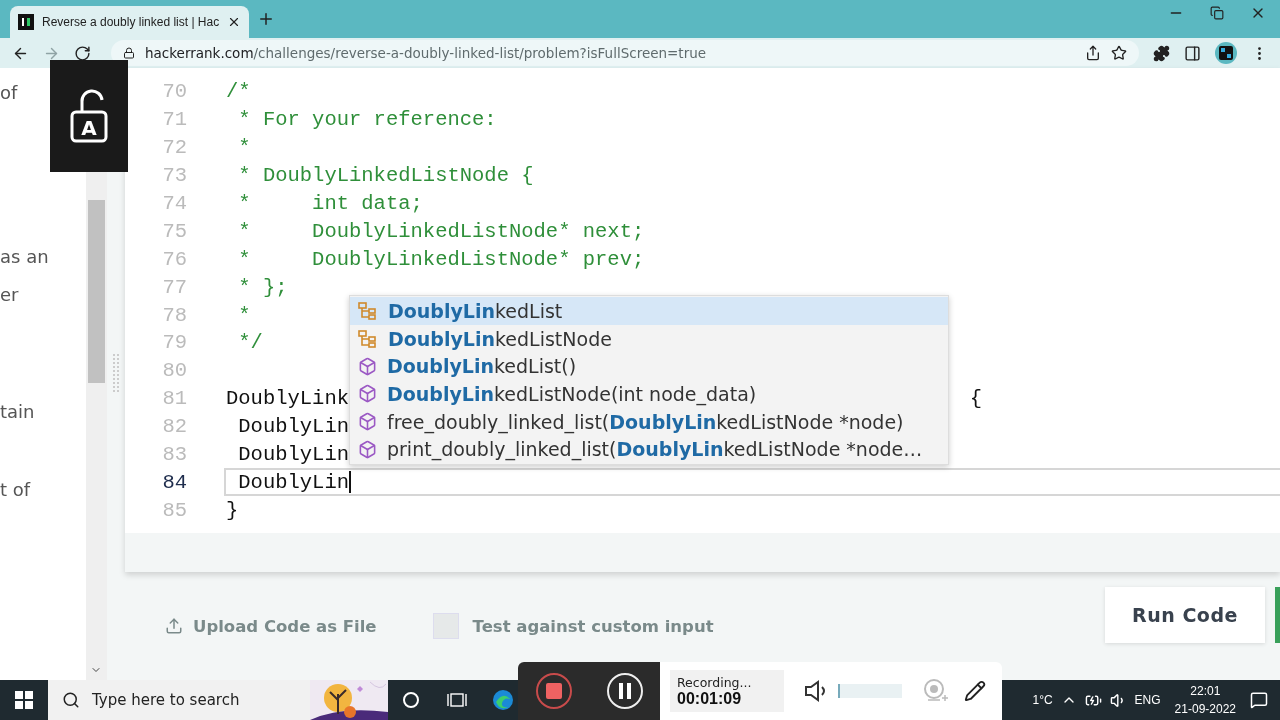  I want to click on suggestion-item: DoublyLinkedListNode(int node_data), so click(649, 394).